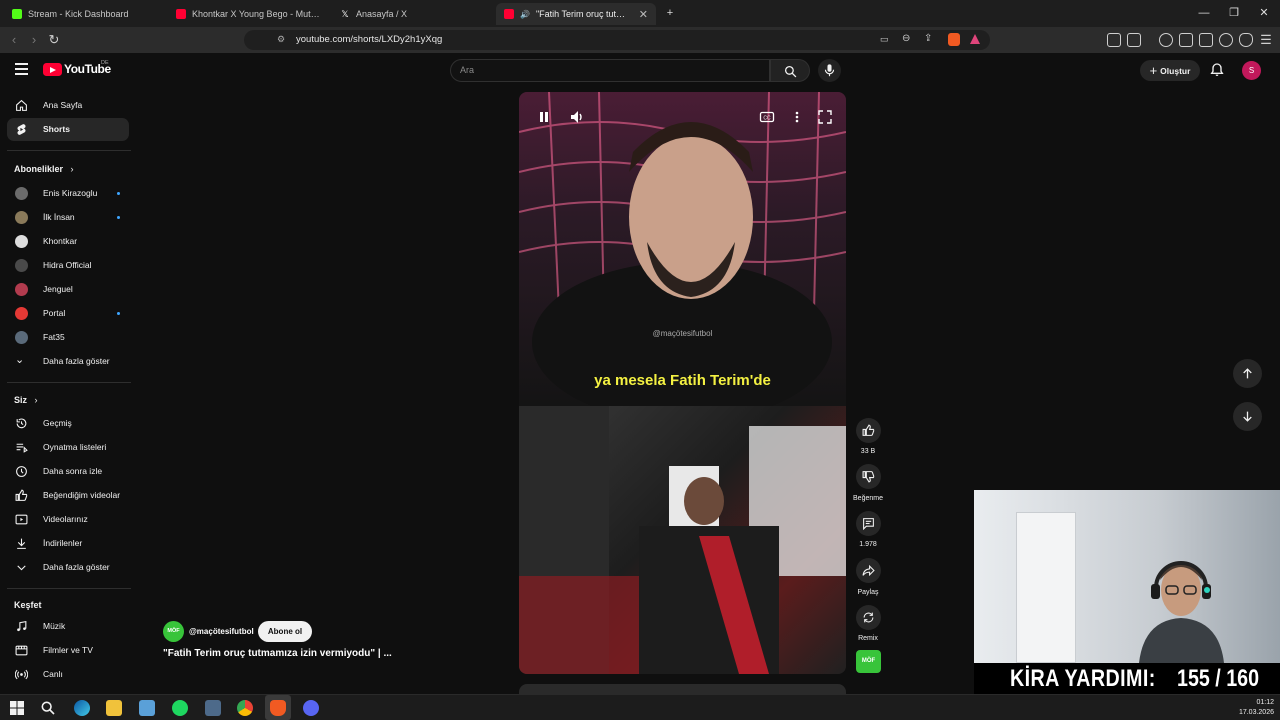 Image resolution: width=1280 pixels, height=720 pixels. What do you see at coordinates (68, 471) in the screenshot?
I see `sidebar-you-item: Daha sonra izle` at bounding box center [68, 471].